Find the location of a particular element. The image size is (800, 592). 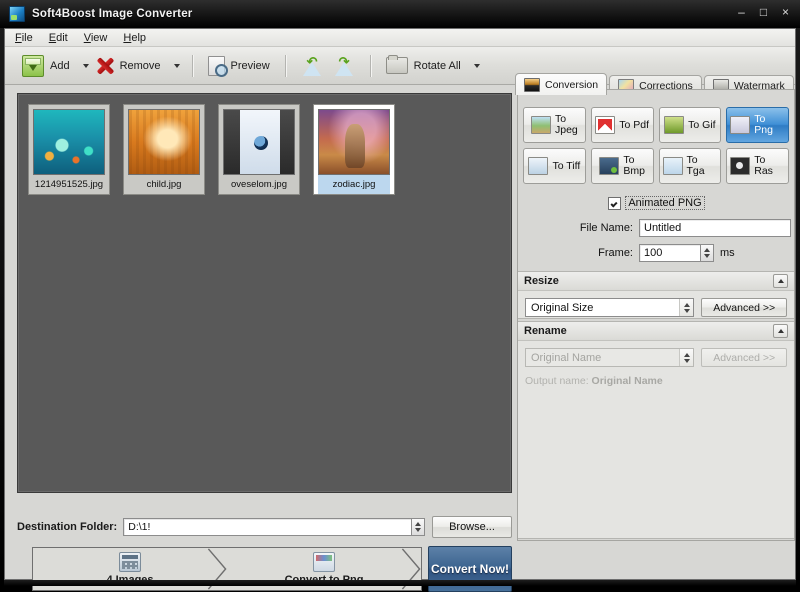

destination-label: Destination Folder: is located at coordinates (67, 527).